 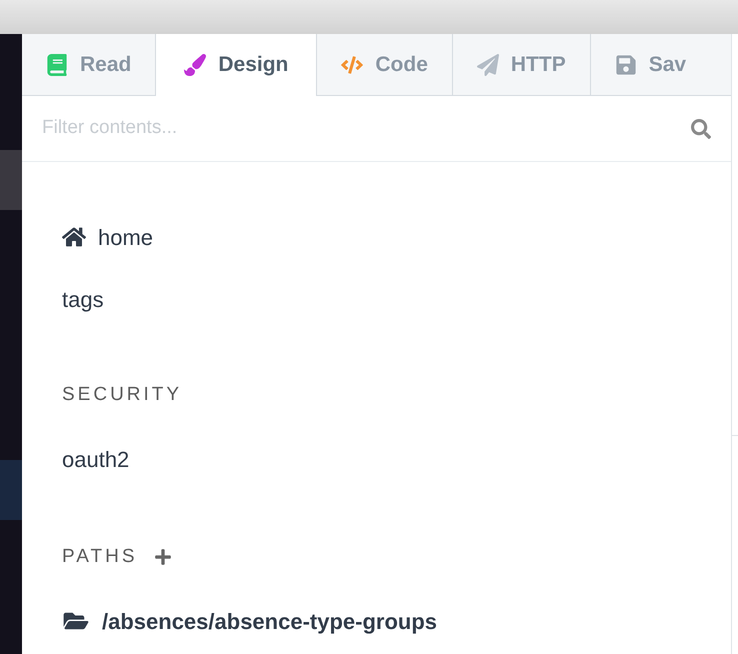 What do you see at coordinates (701, 128) in the screenshot?
I see `search-icon` at bounding box center [701, 128].